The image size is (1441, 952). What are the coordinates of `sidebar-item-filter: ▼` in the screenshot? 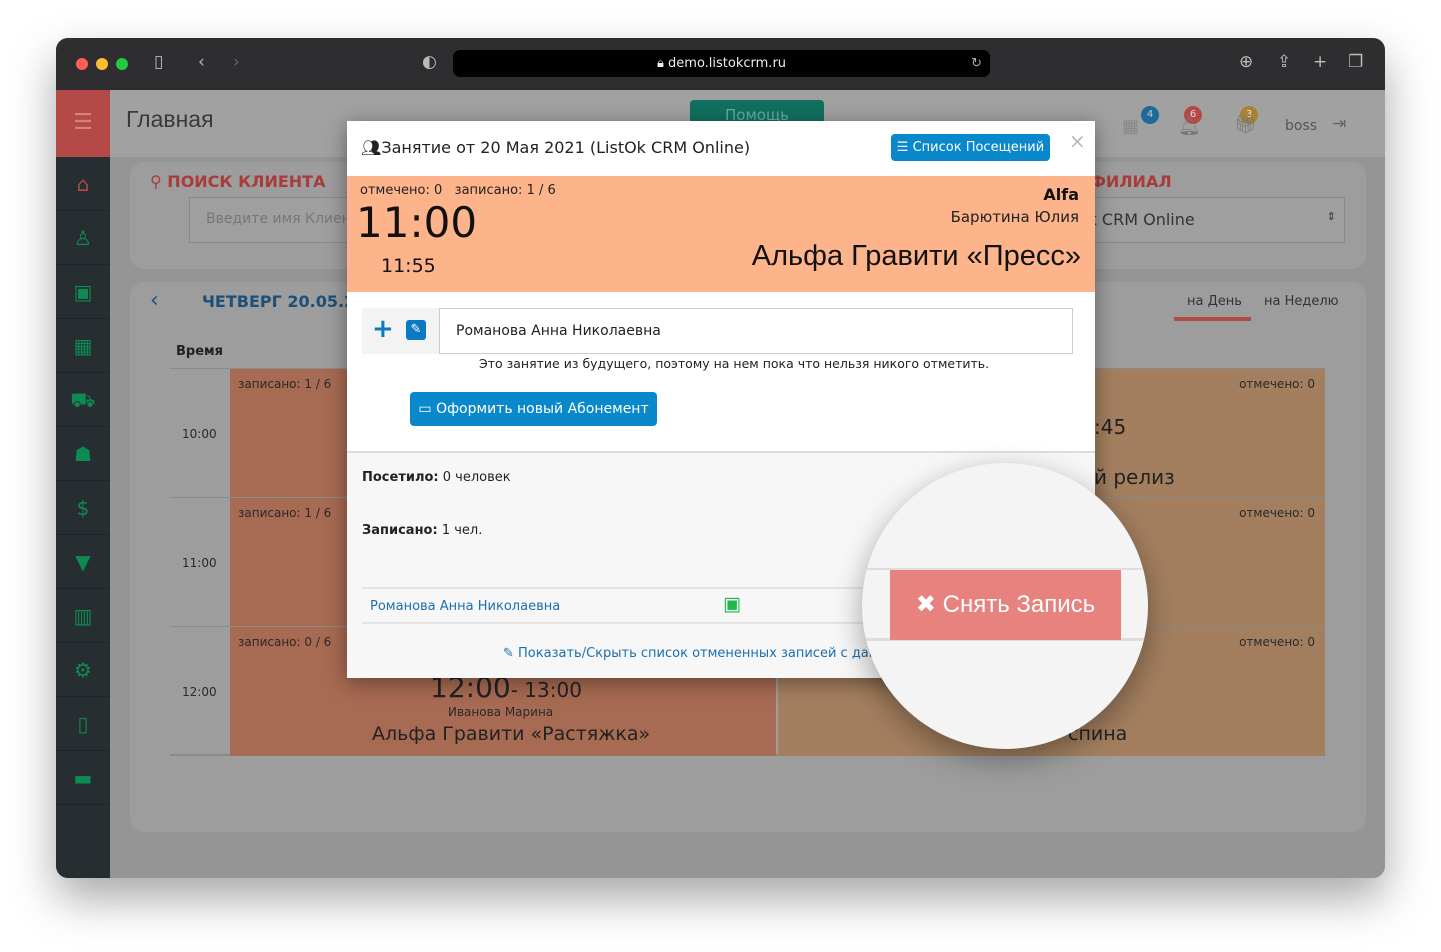 It's located at (83, 562).